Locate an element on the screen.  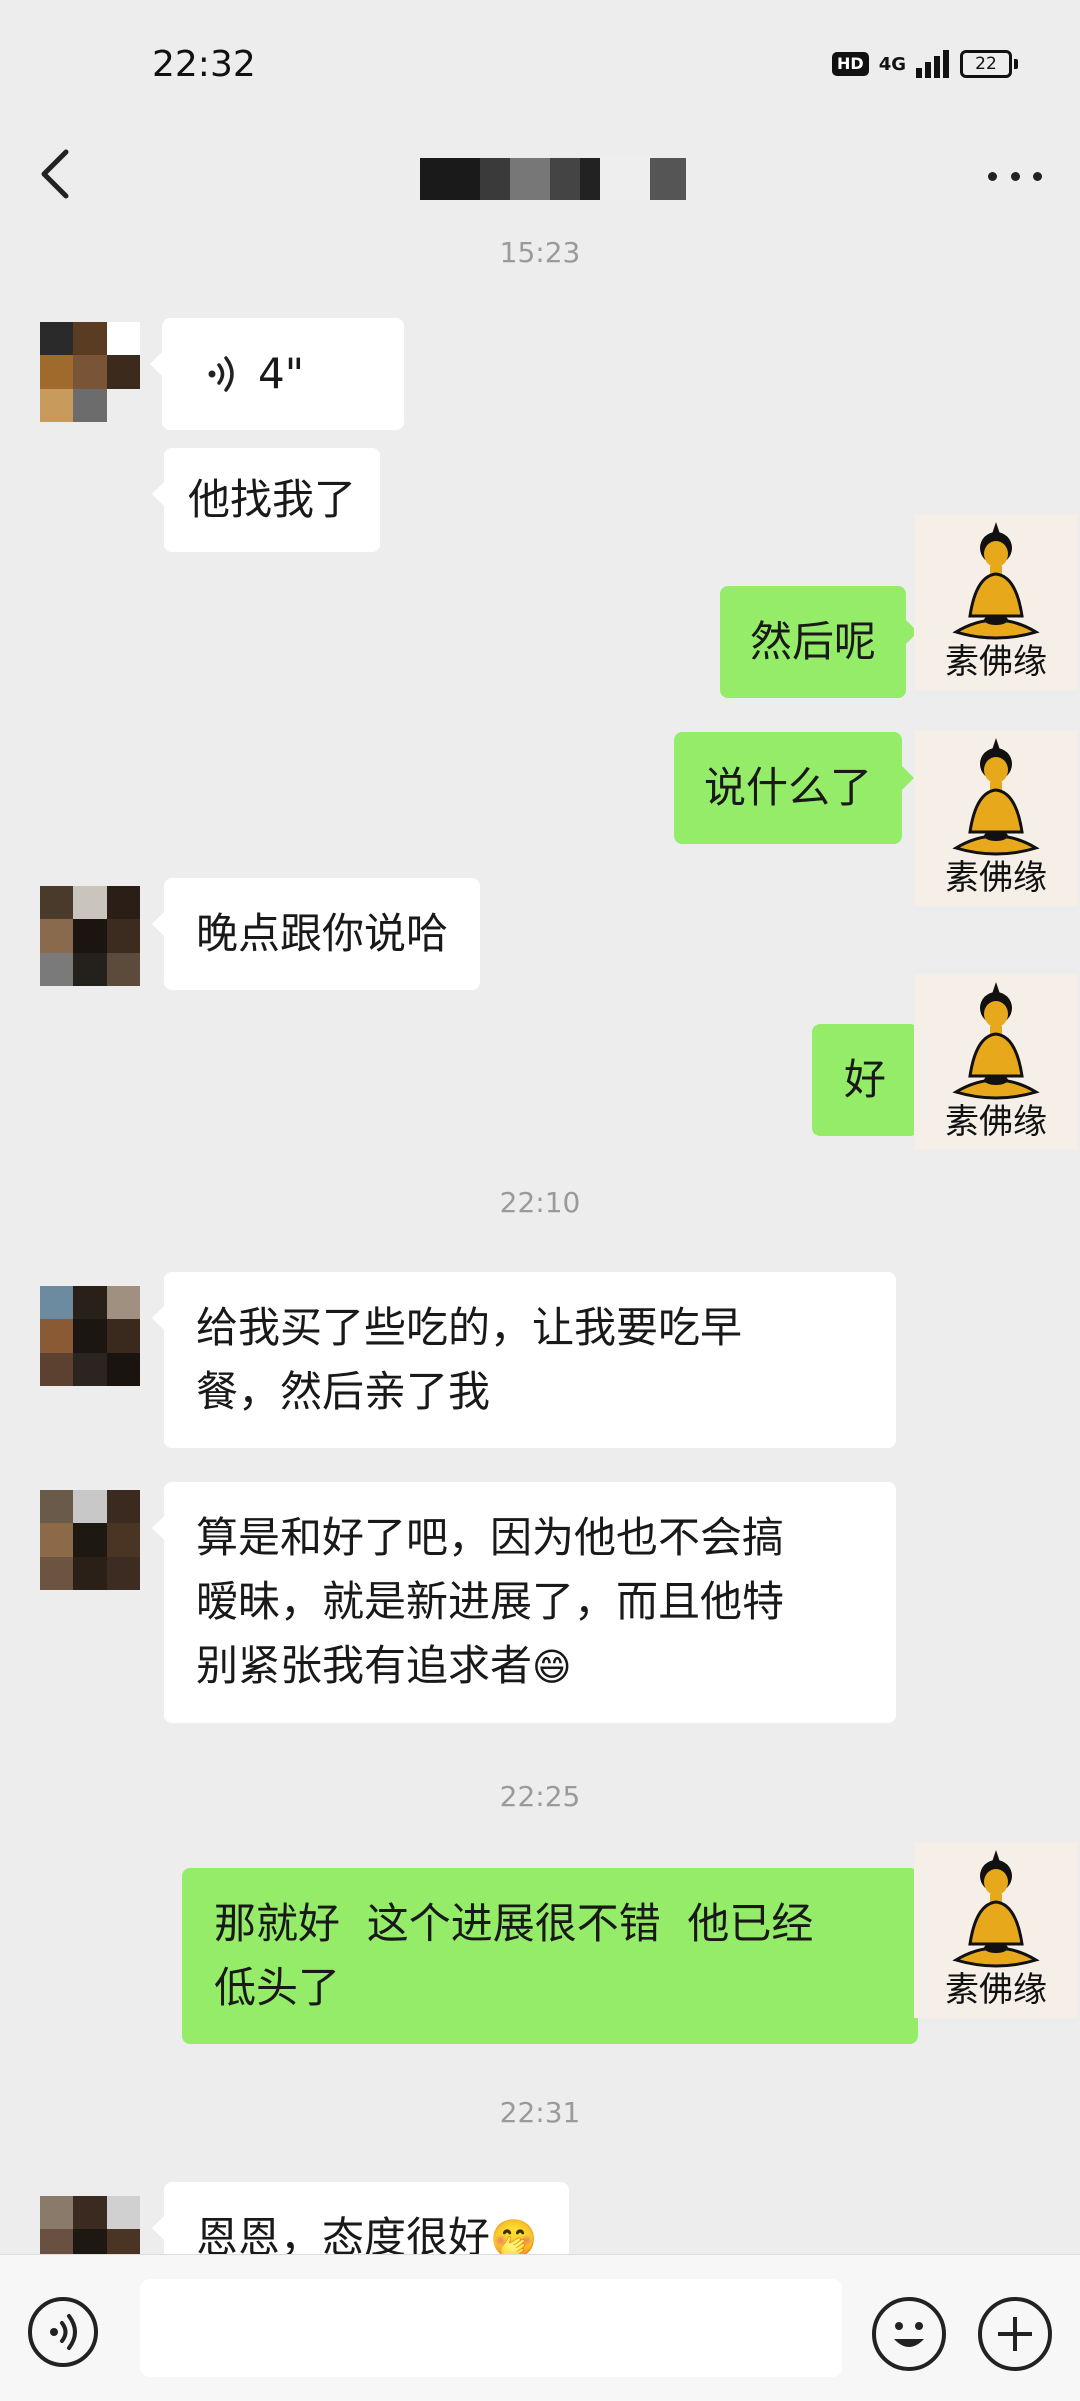
message-bubble: 说什么了 is located at coordinates (794, 788).